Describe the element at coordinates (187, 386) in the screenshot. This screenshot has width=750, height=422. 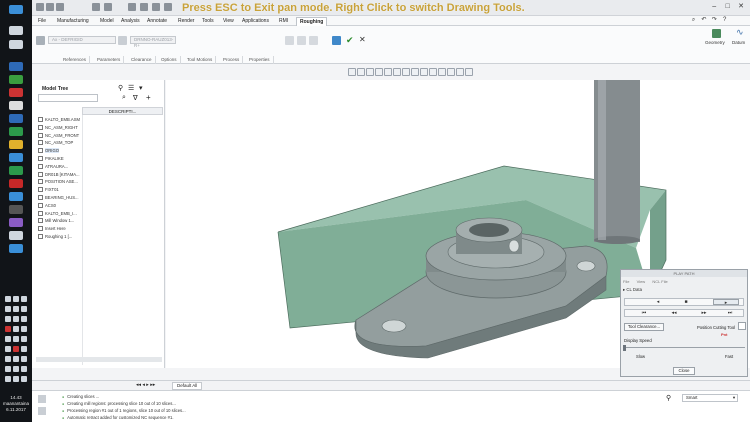
I see `default-all-tab: Default All` at that location.